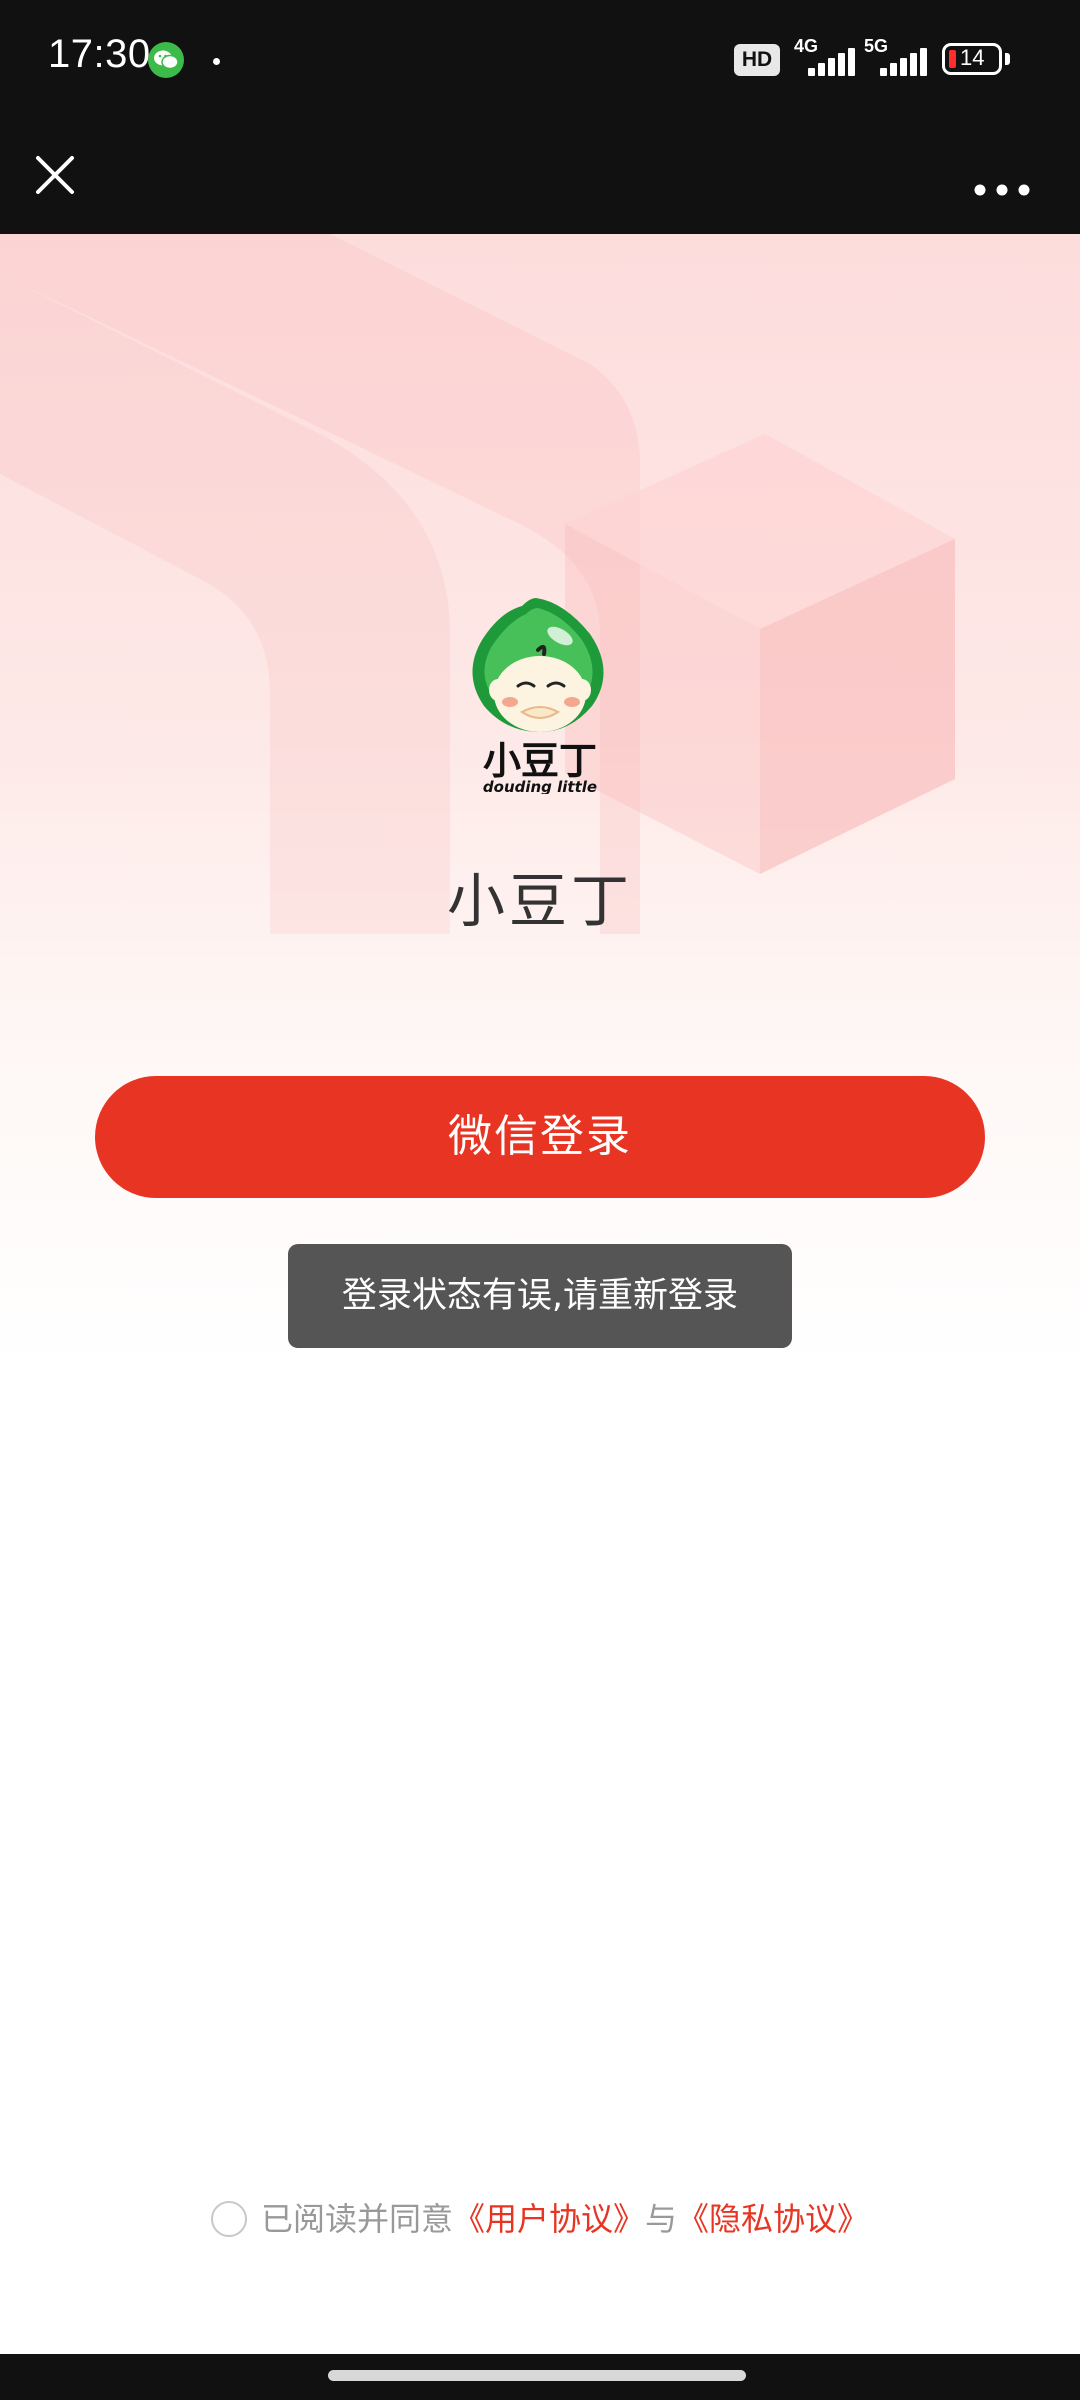 This screenshot has width=1080, height=2400. I want to click on more-button, so click(1002, 175).